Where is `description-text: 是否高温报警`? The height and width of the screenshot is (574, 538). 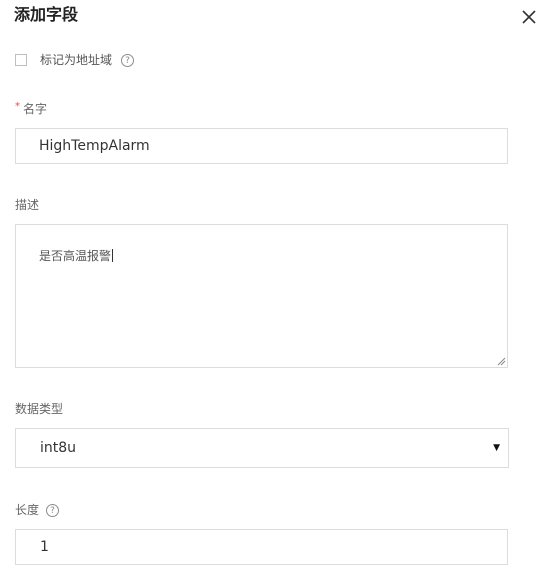
description-text: 是否高温报警 is located at coordinates (75, 256).